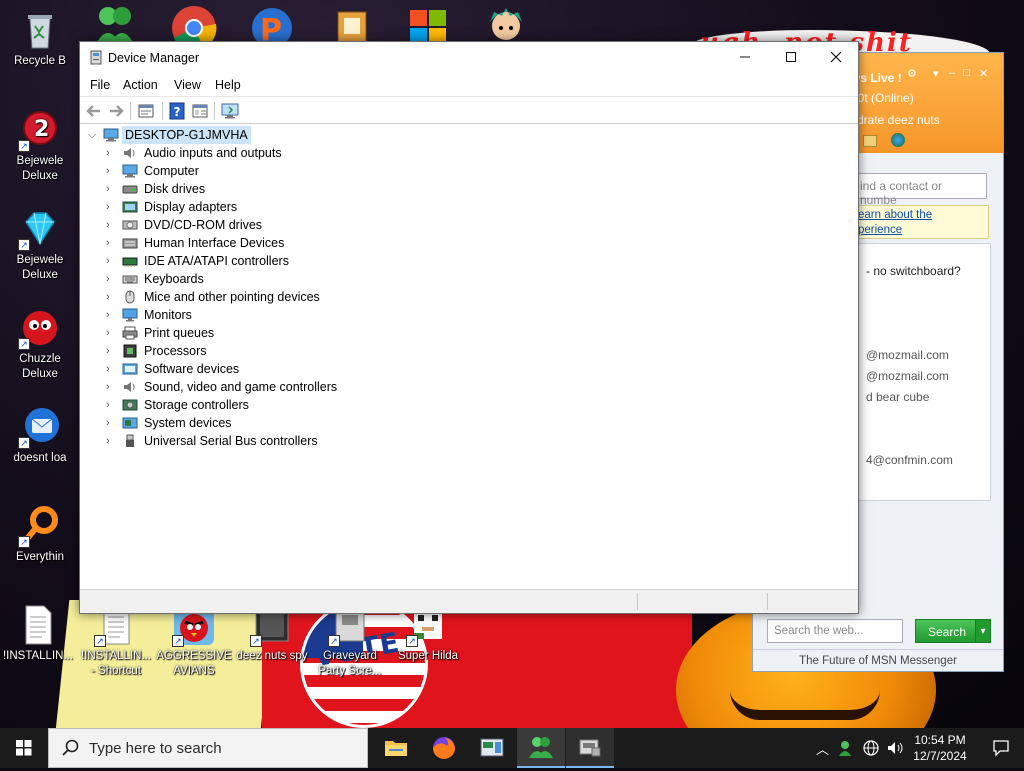  I want to click on taskbar-file-explorer, so click(396, 748).